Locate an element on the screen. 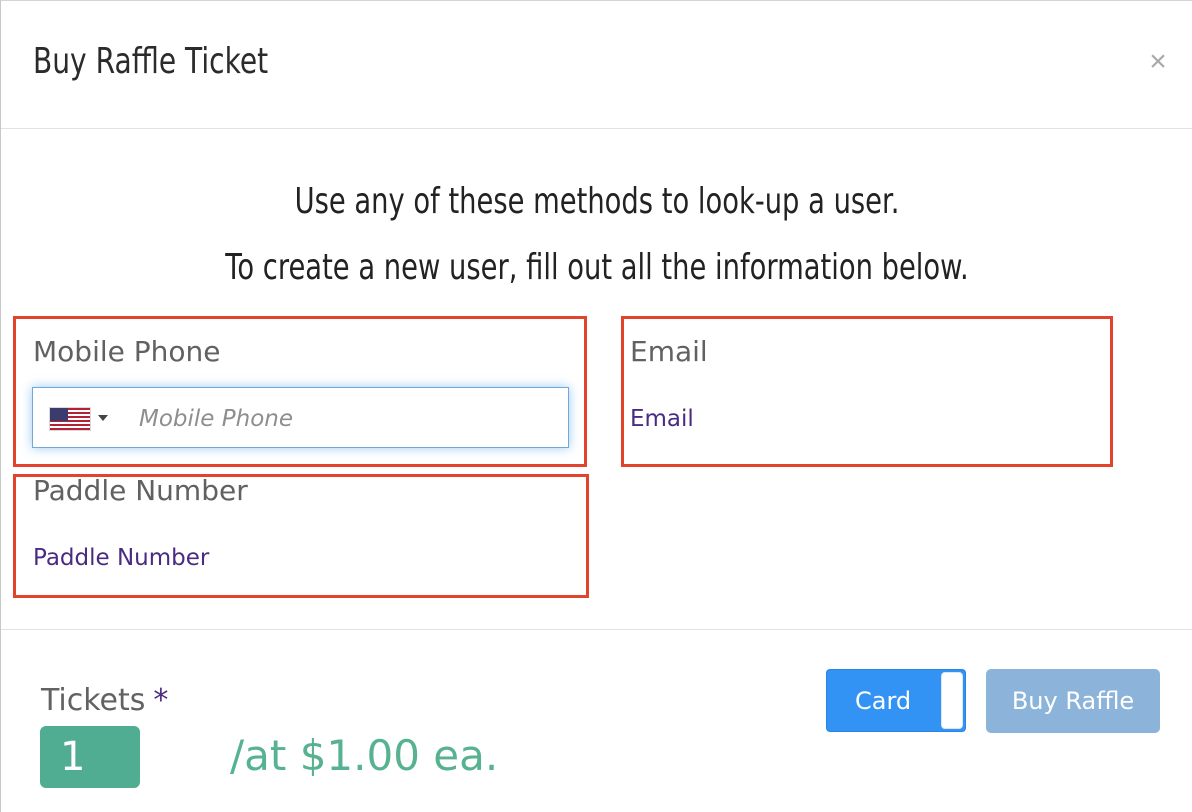 This screenshot has width=1192, height=812. caret-down-icon is located at coordinates (103, 418).